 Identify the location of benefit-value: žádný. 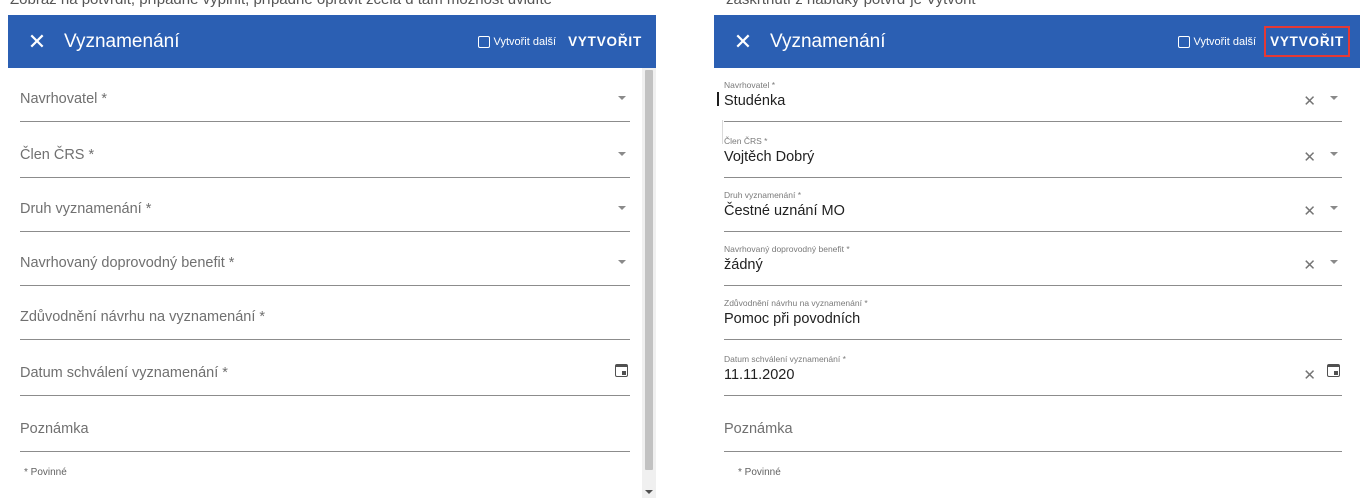
(743, 265).